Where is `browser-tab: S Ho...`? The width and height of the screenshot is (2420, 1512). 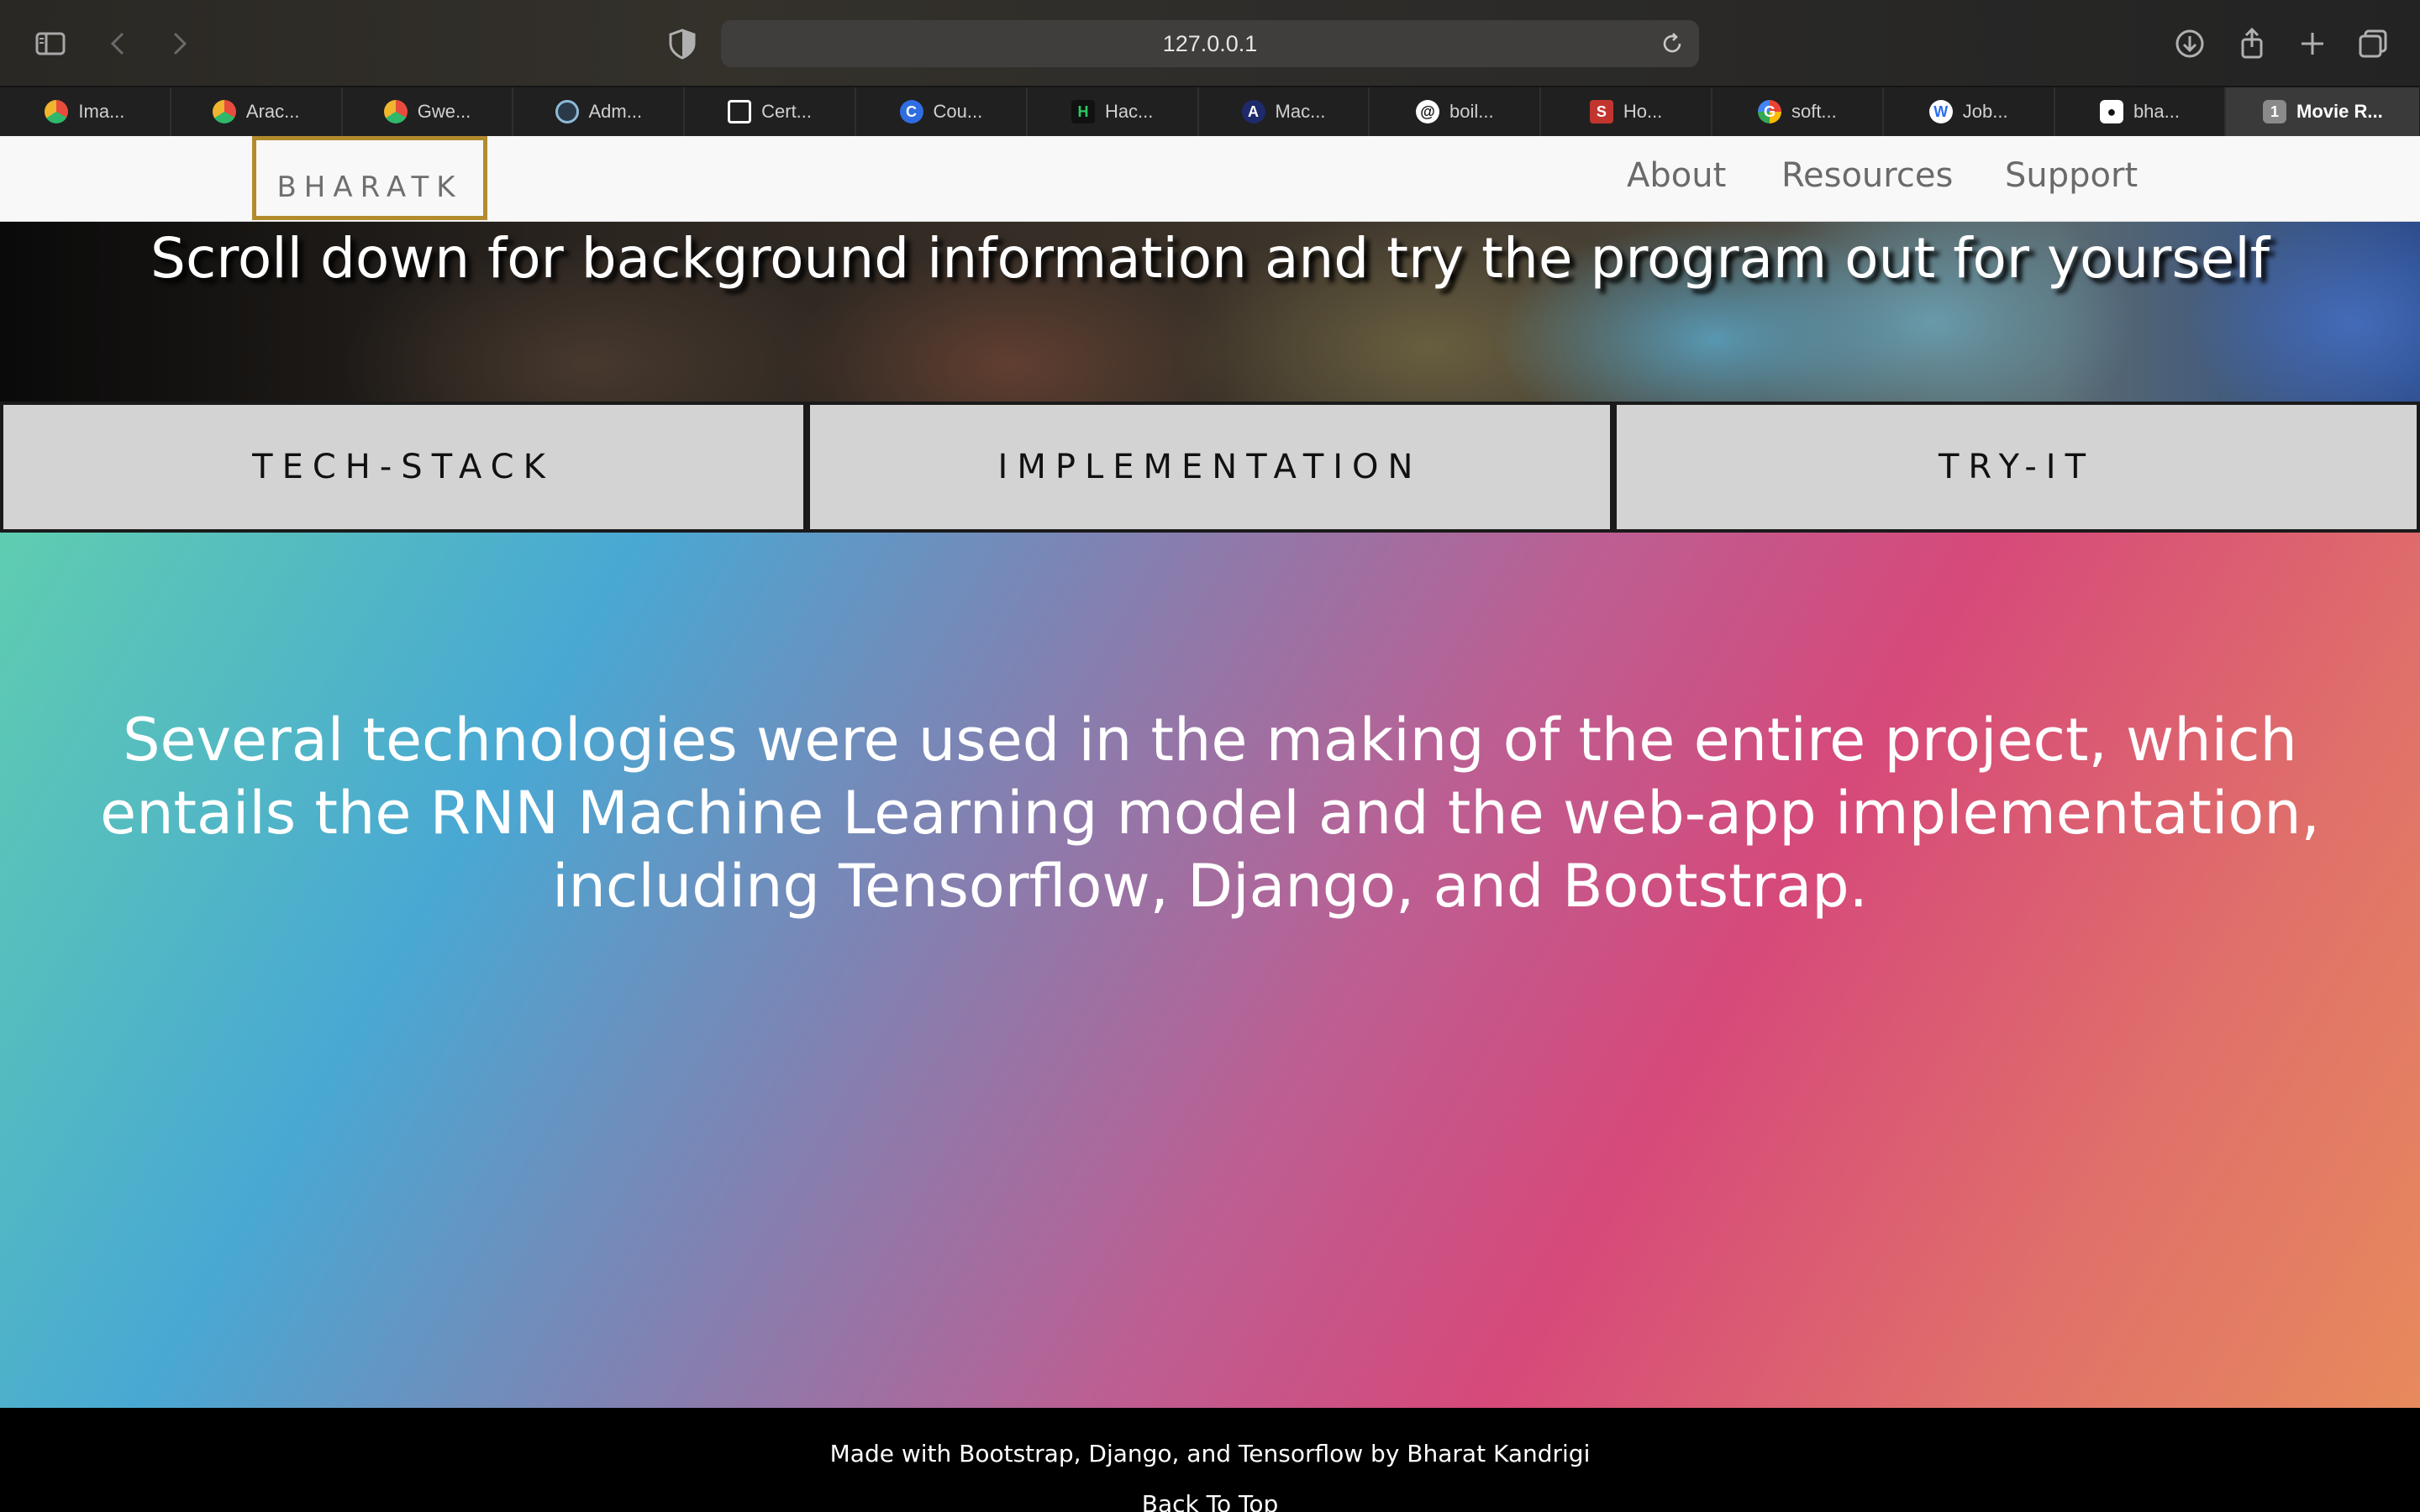
browser-tab: S Ho... is located at coordinates (1626, 111).